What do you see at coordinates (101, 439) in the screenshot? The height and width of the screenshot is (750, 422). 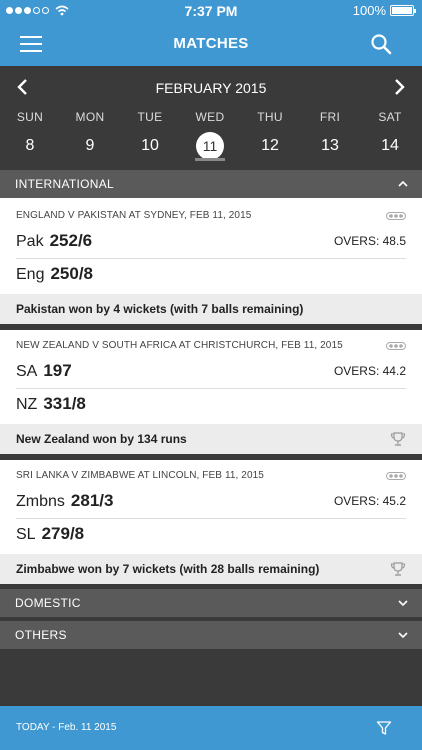 I see `result-text: New Zealand won by 134 runs` at bounding box center [101, 439].